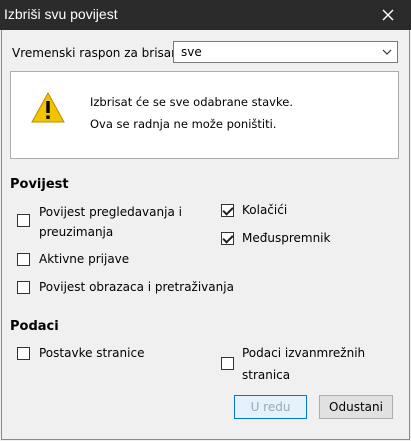  What do you see at coordinates (265, 210) in the screenshot?
I see `cookies-label: Kolačići` at bounding box center [265, 210].